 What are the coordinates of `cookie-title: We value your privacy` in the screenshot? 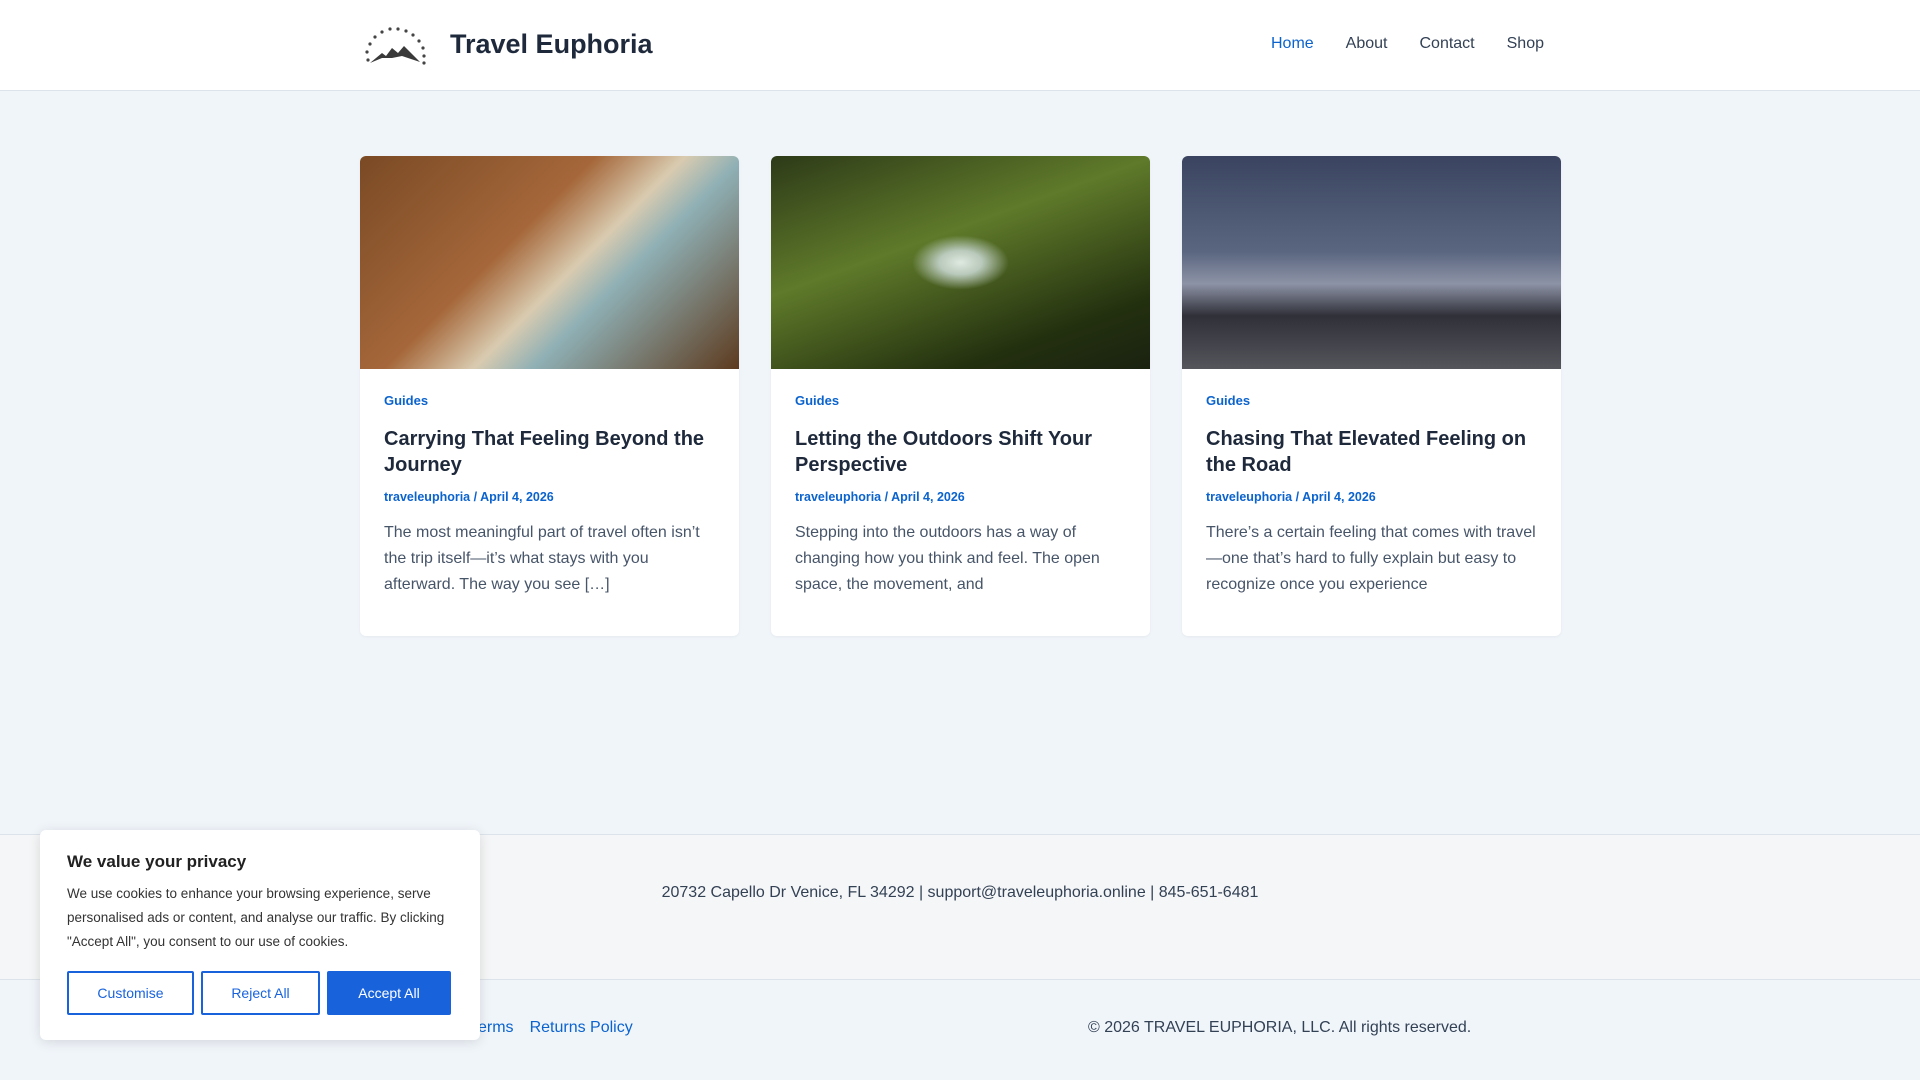 It's located at (157, 861).